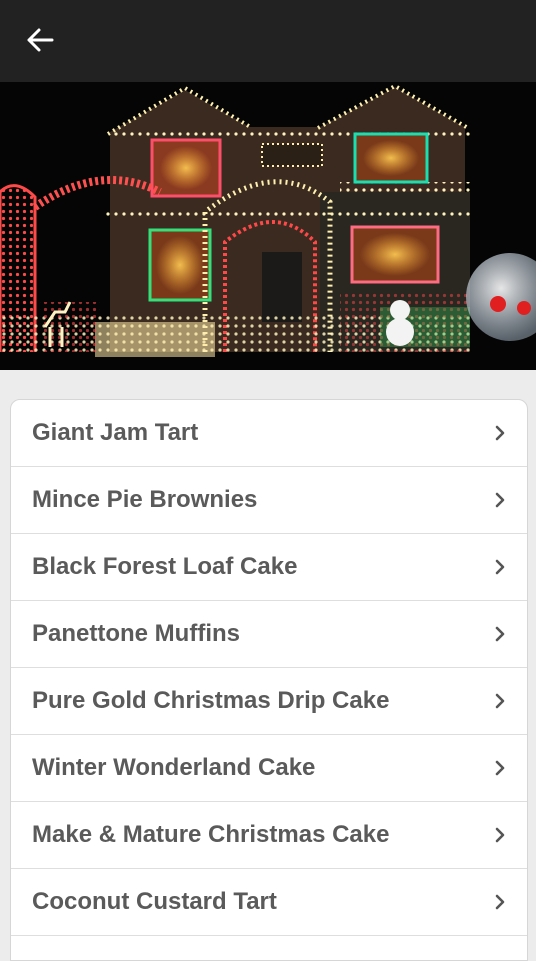 The image size is (536, 961). Describe the element at coordinates (165, 566) in the screenshot. I see `recipe-title: Black Forest Loaf Cake` at that location.